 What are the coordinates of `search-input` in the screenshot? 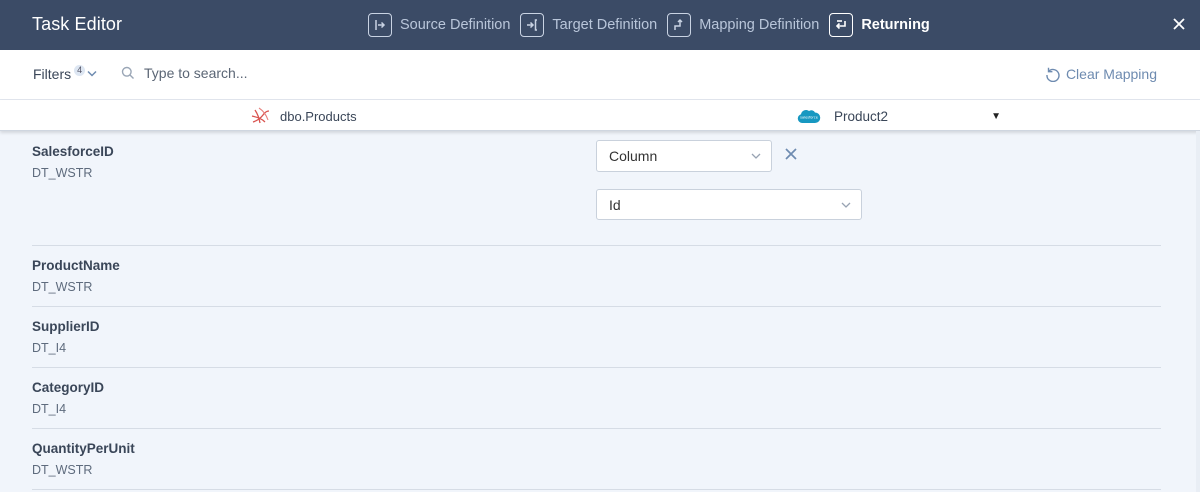 It's located at (294, 73).